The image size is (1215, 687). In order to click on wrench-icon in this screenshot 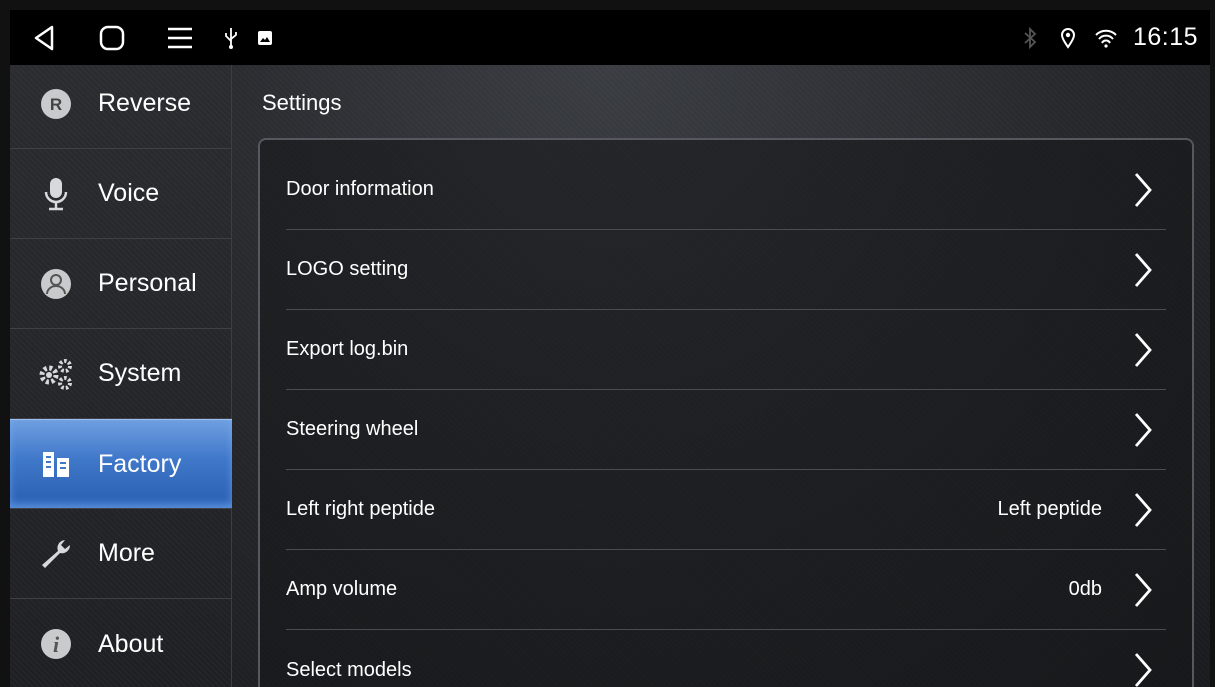, I will do `click(56, 554)`.